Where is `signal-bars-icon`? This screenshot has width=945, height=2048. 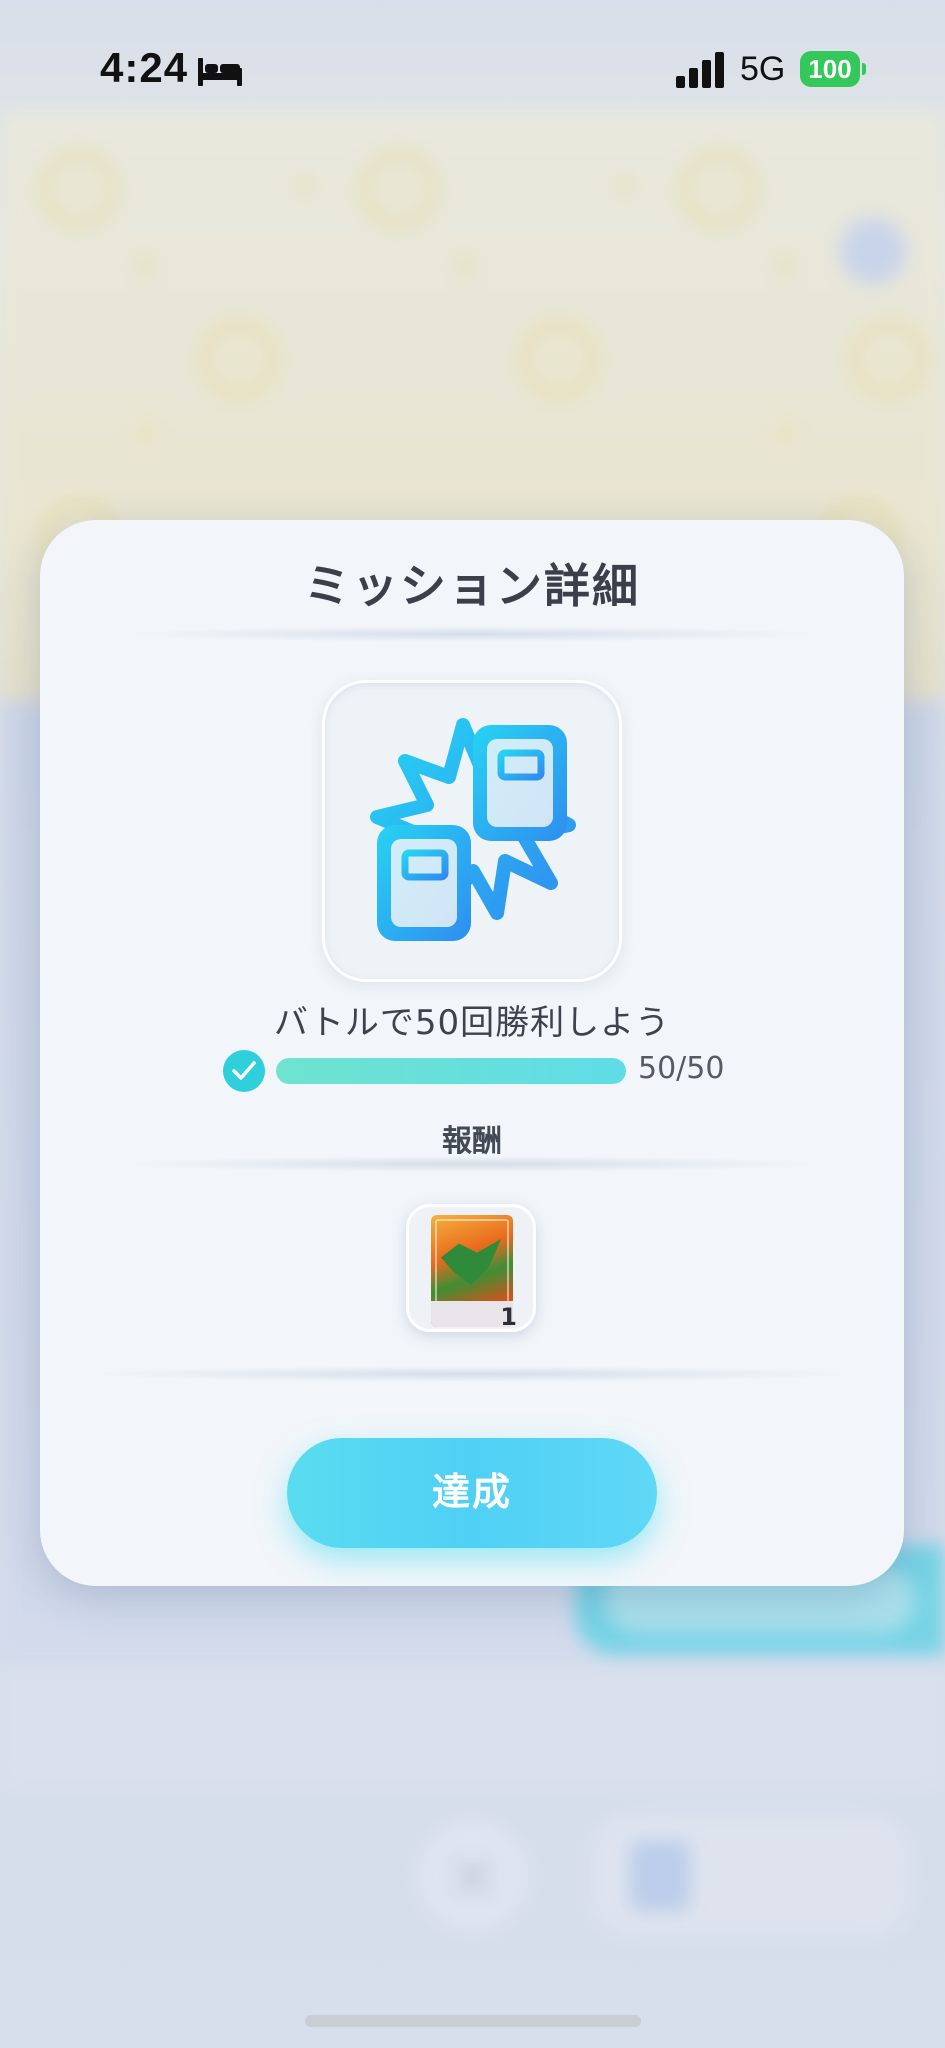
signal-bars-icon is located at coordinates (700, 70).